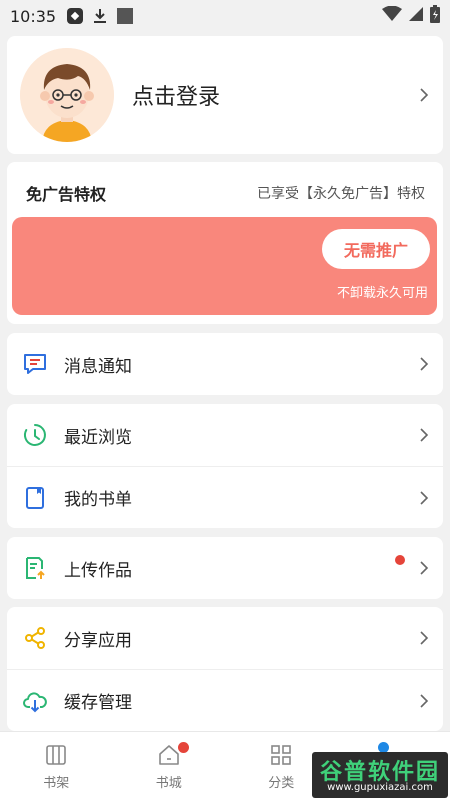 This screenshot has width=450, height=800. I want to click on menu-item-booklist: 我的书单, so click(225, 497).